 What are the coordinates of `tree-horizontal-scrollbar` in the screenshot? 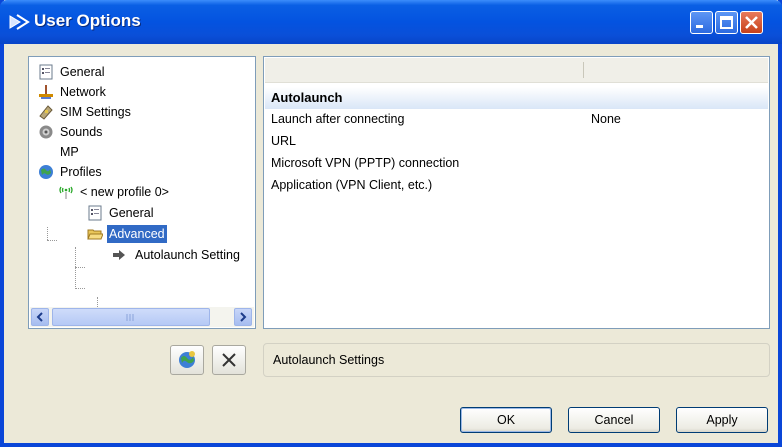 It's located at (142, 317).